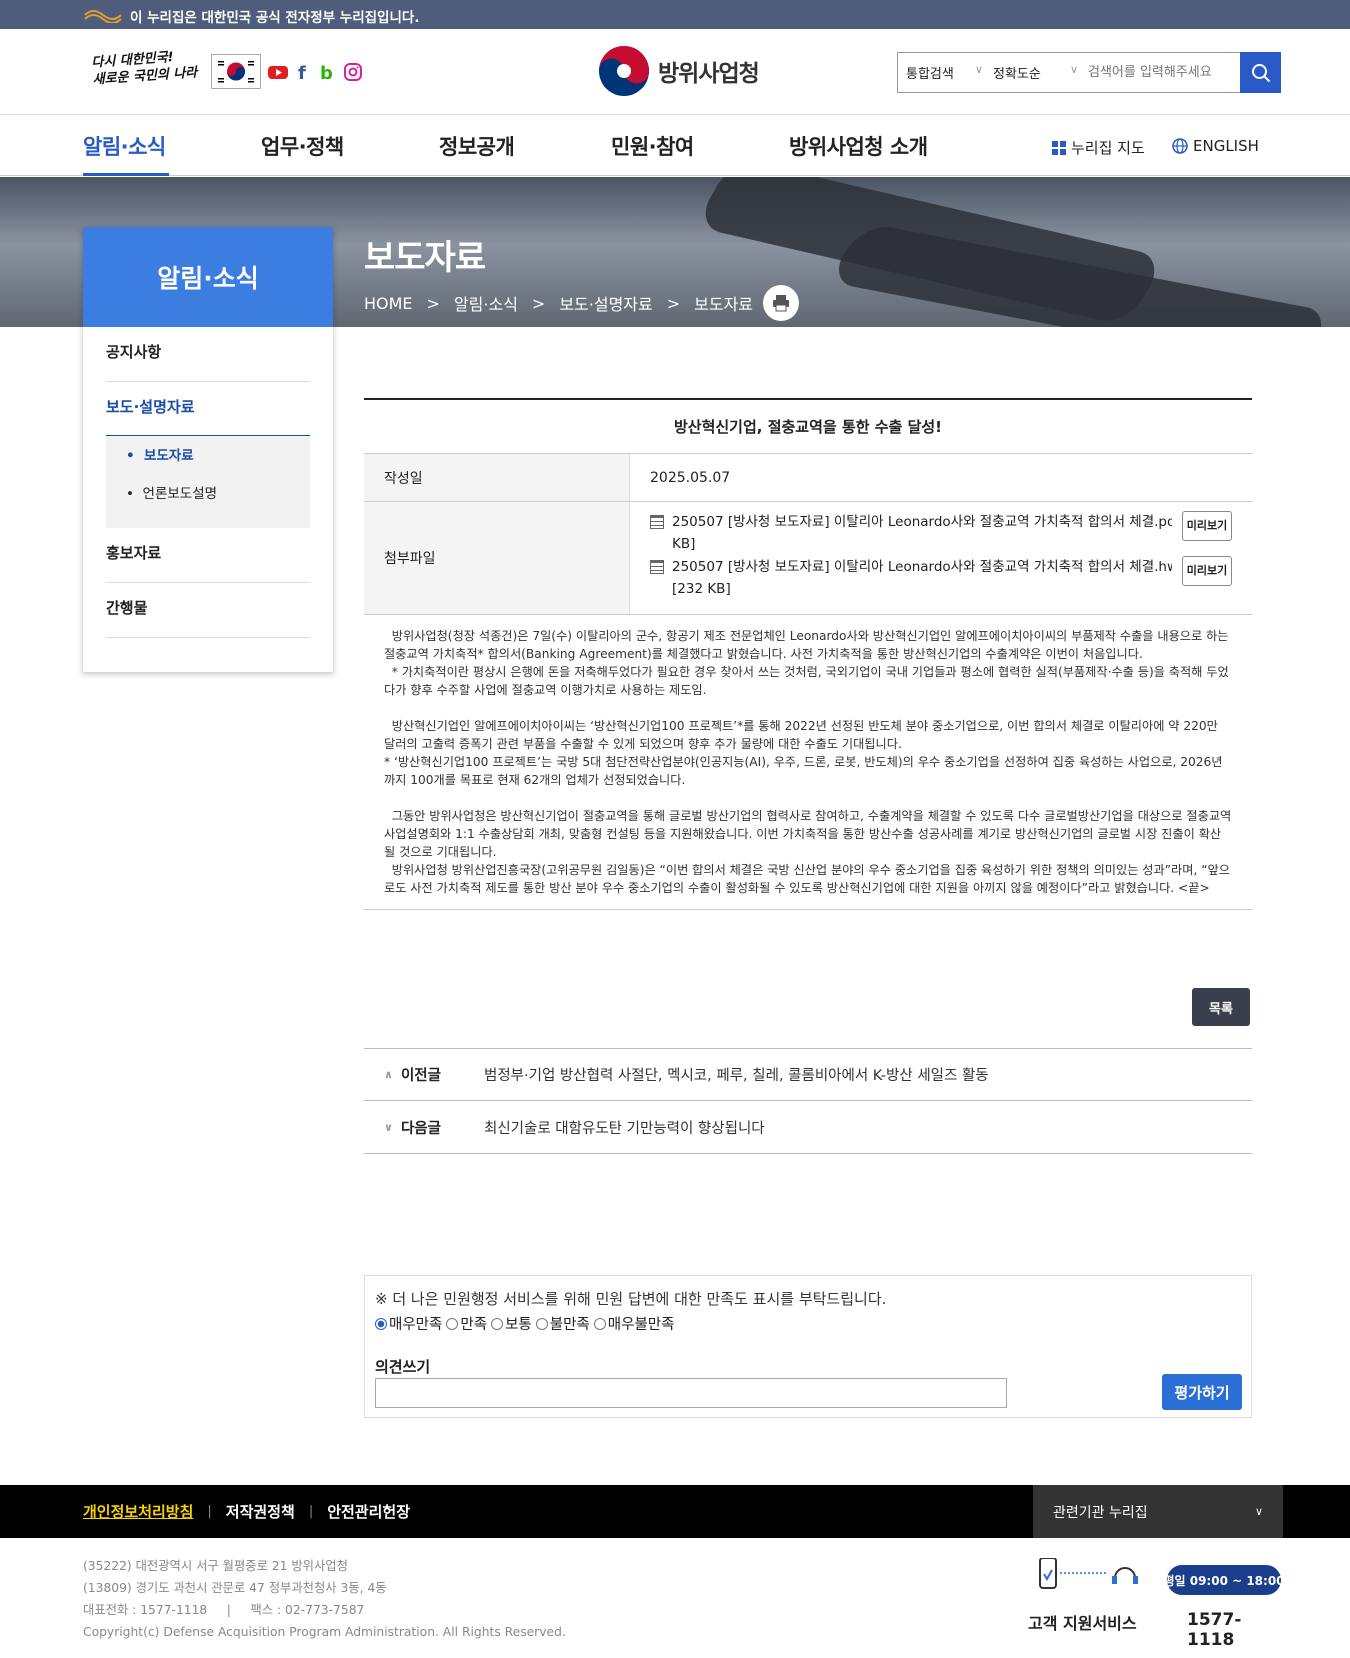 The height and width of the screenshot is (1658, 1350). What do you see at coordinates (633, 1323) in the screenshot?
I see `survey-option-very-dissatisfied: 매우불만족` at bounding box center [633, 1323].